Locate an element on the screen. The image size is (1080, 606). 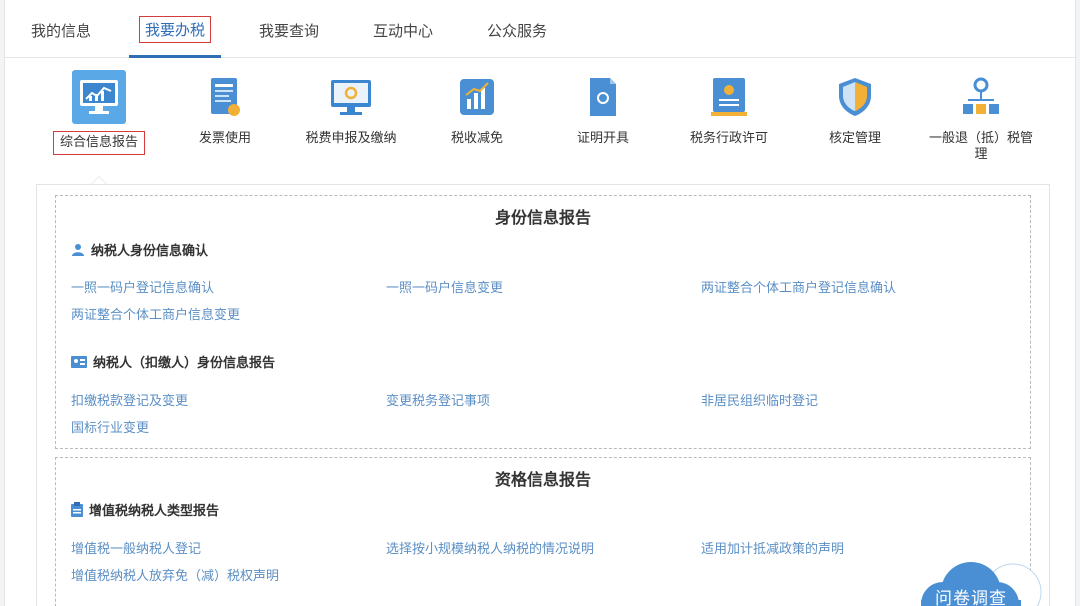
chart-card-icon is located at coordinates (477, 97).